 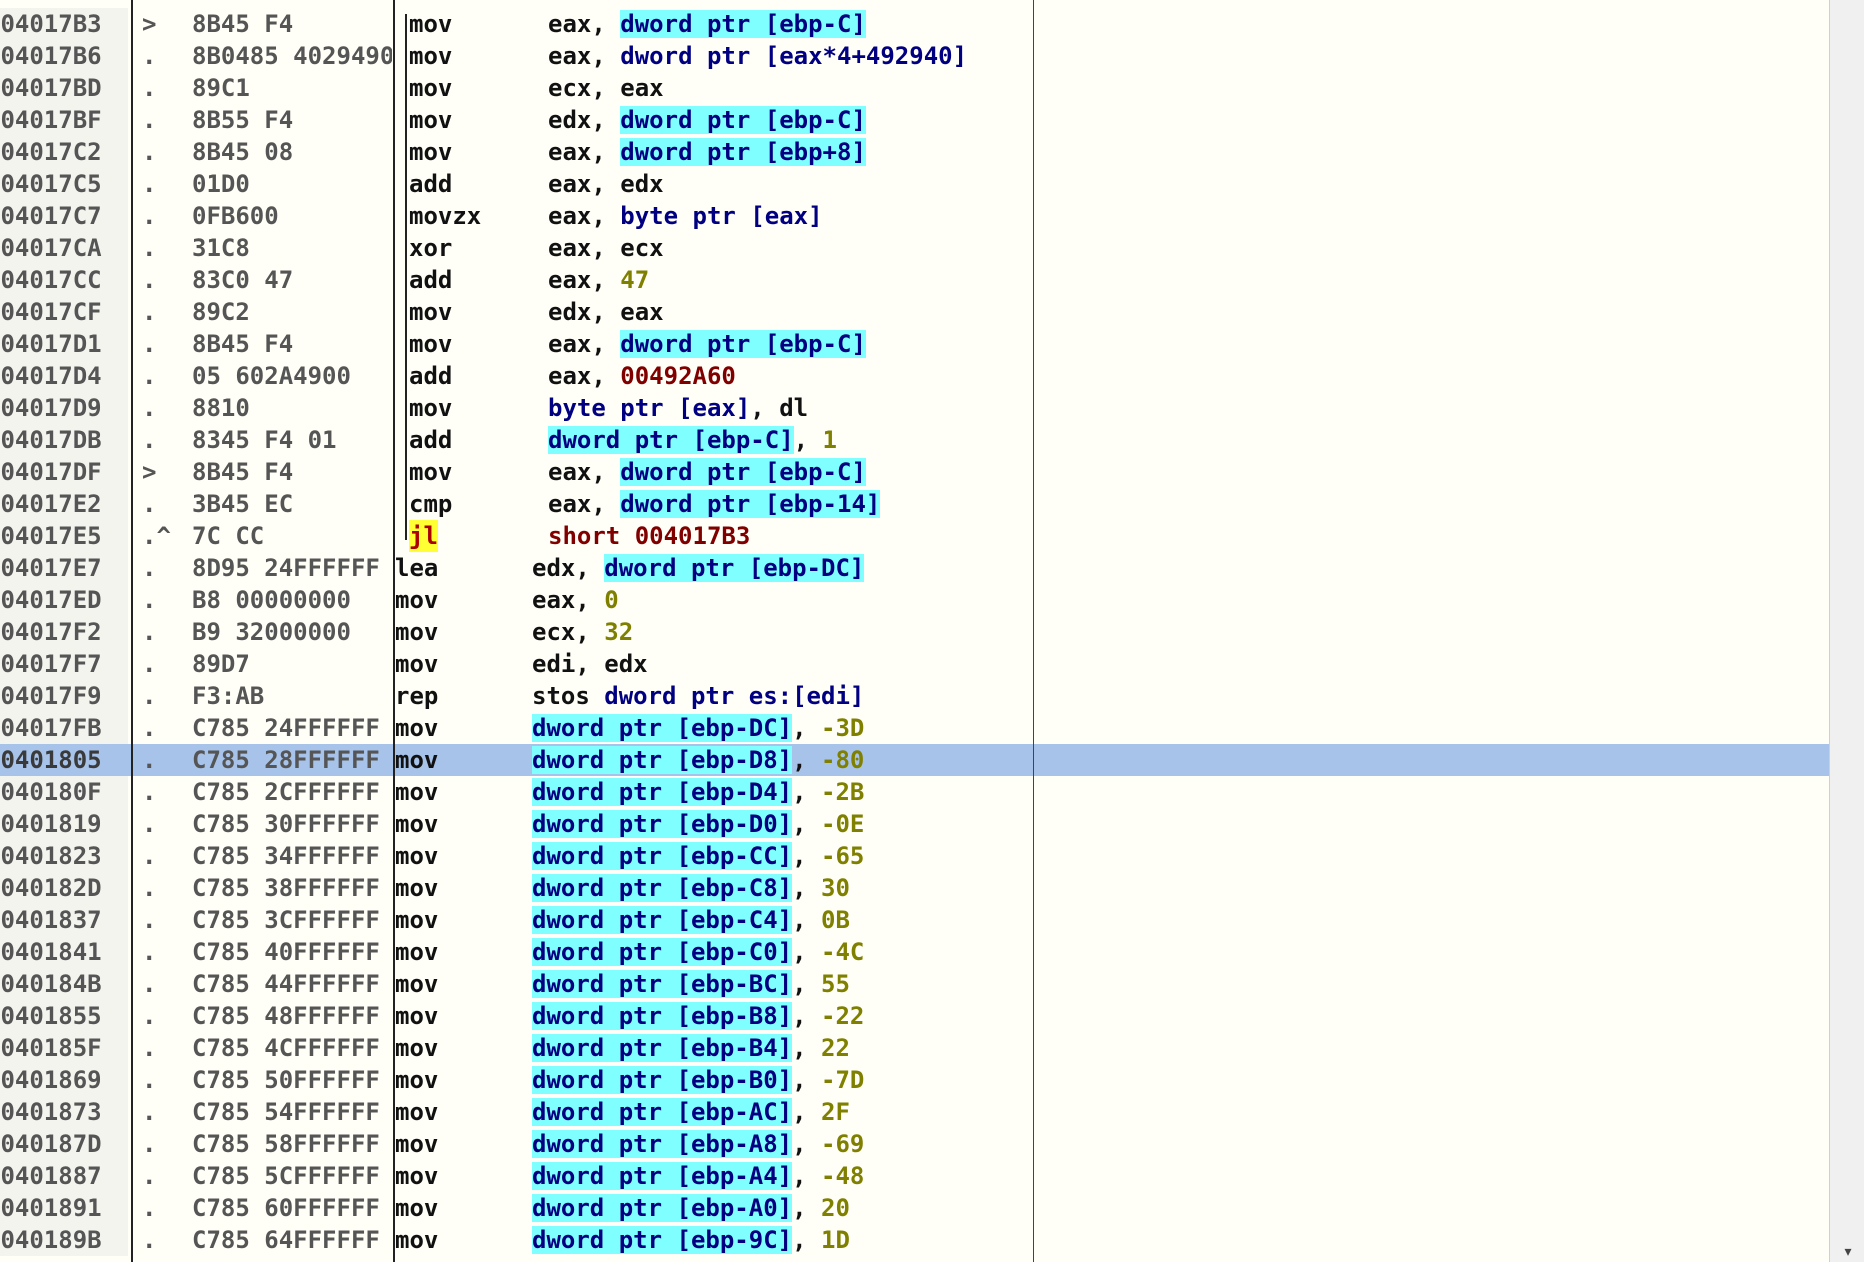 What do you see at coordinates (915, 184) in the screenshot?
I see `instruction-row: 004017C5. 01D0 add eax, edx` at bounding box center [915, 184].